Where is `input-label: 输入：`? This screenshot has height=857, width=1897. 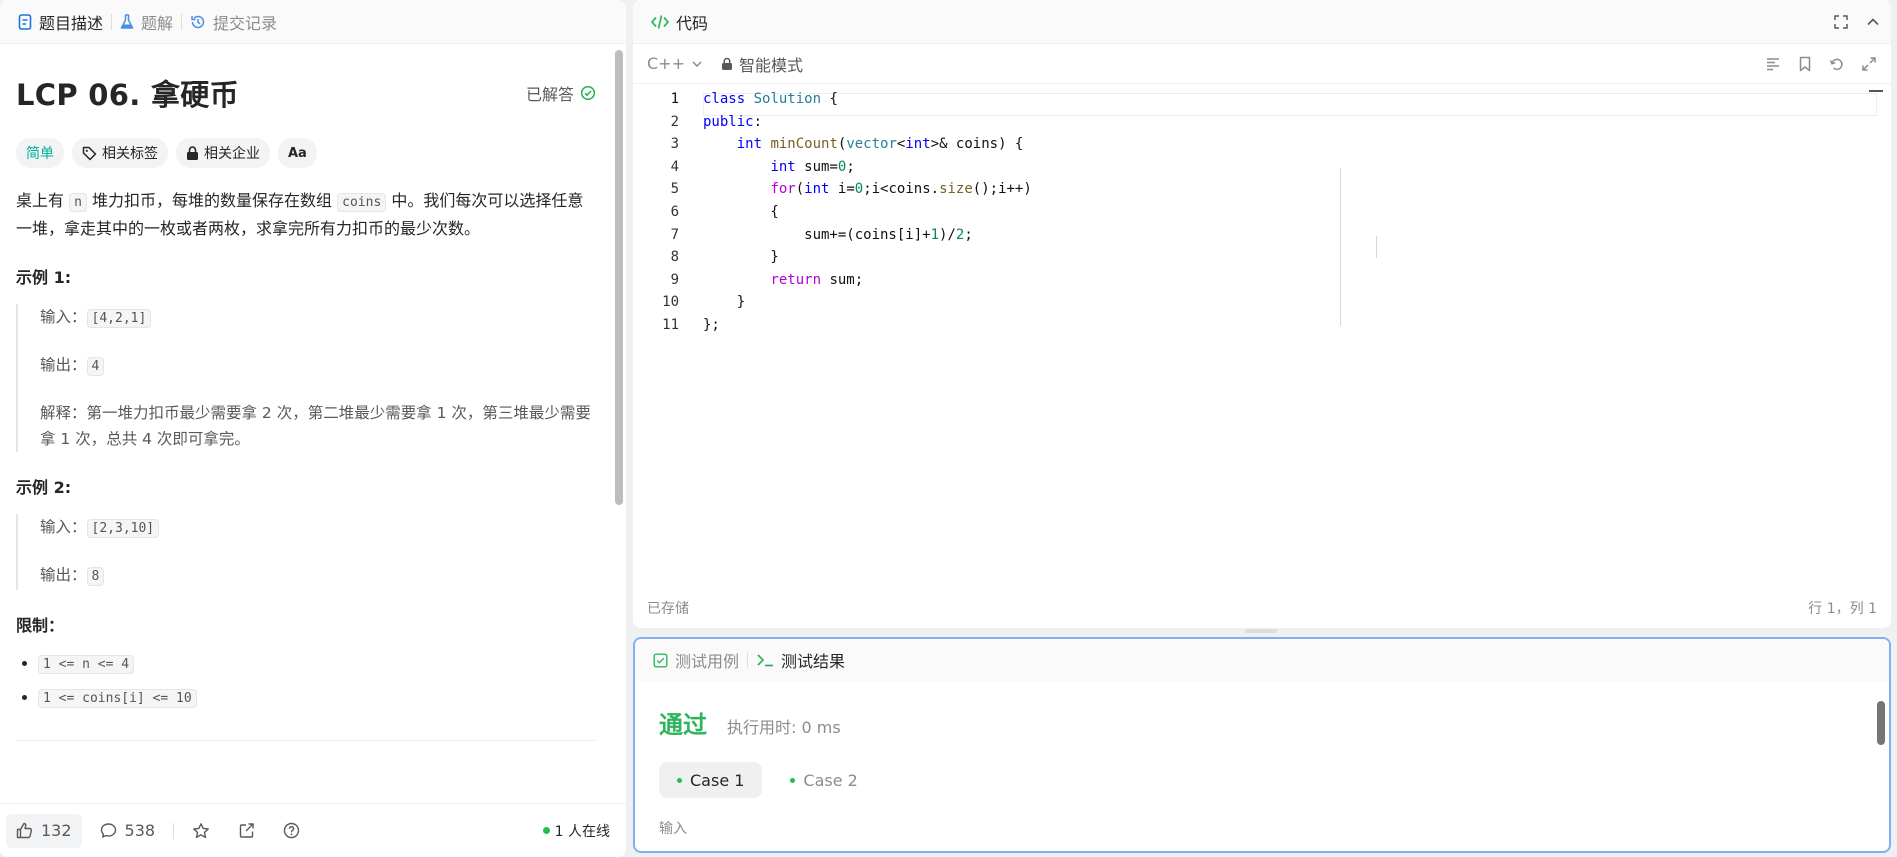 input-label: 输入： is located at coordinates (63, 317).